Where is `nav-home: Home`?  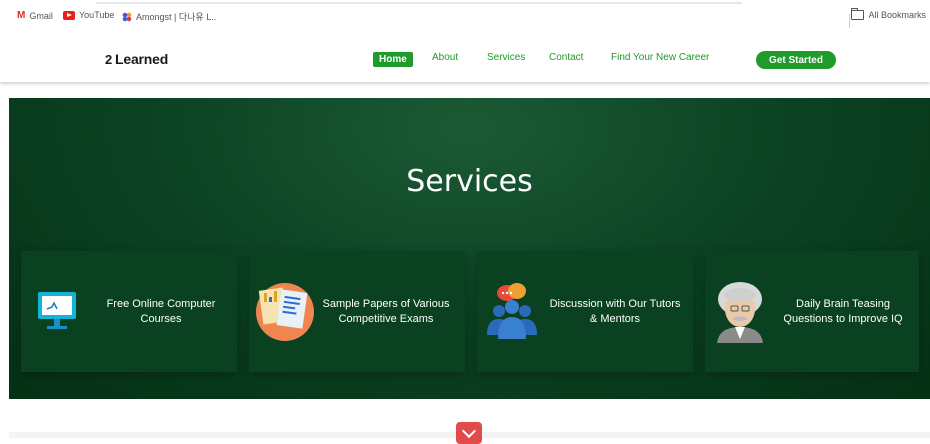
nav-home: Home is located at coordinates (393, 59).